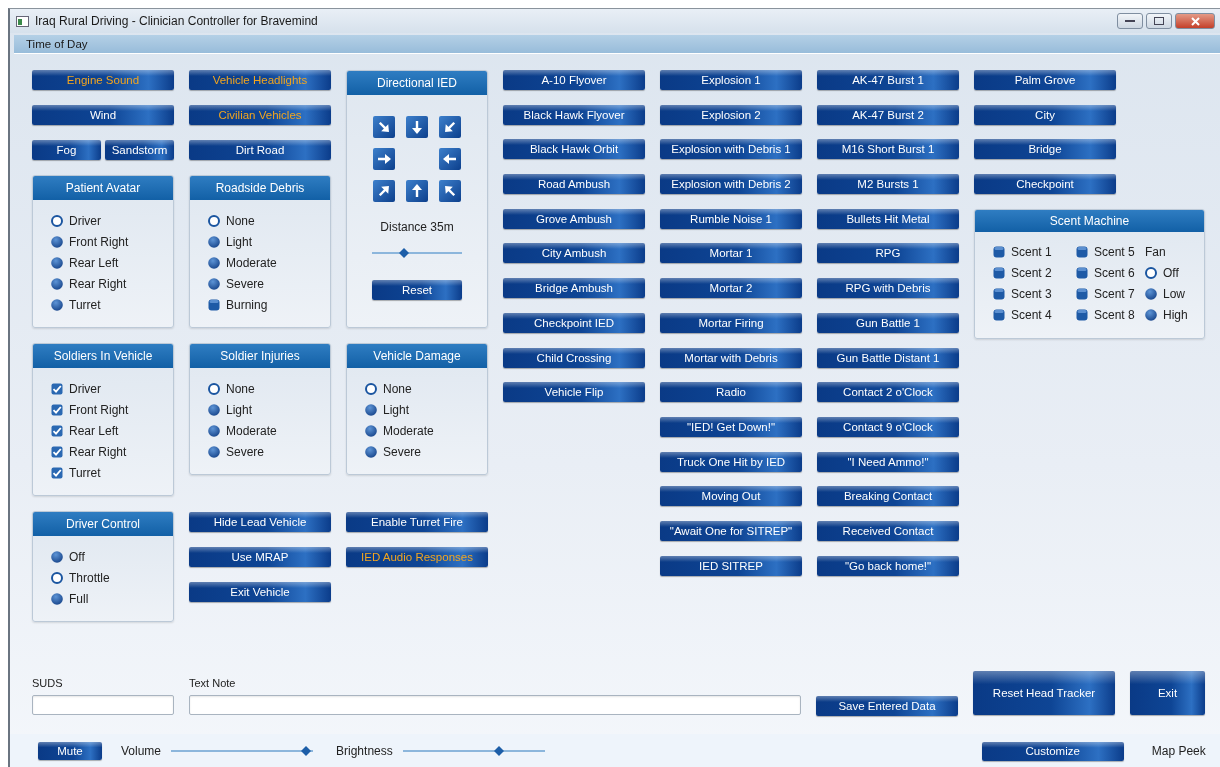  I want to click on toggle-button: Use MRAP, so click(260, 557).